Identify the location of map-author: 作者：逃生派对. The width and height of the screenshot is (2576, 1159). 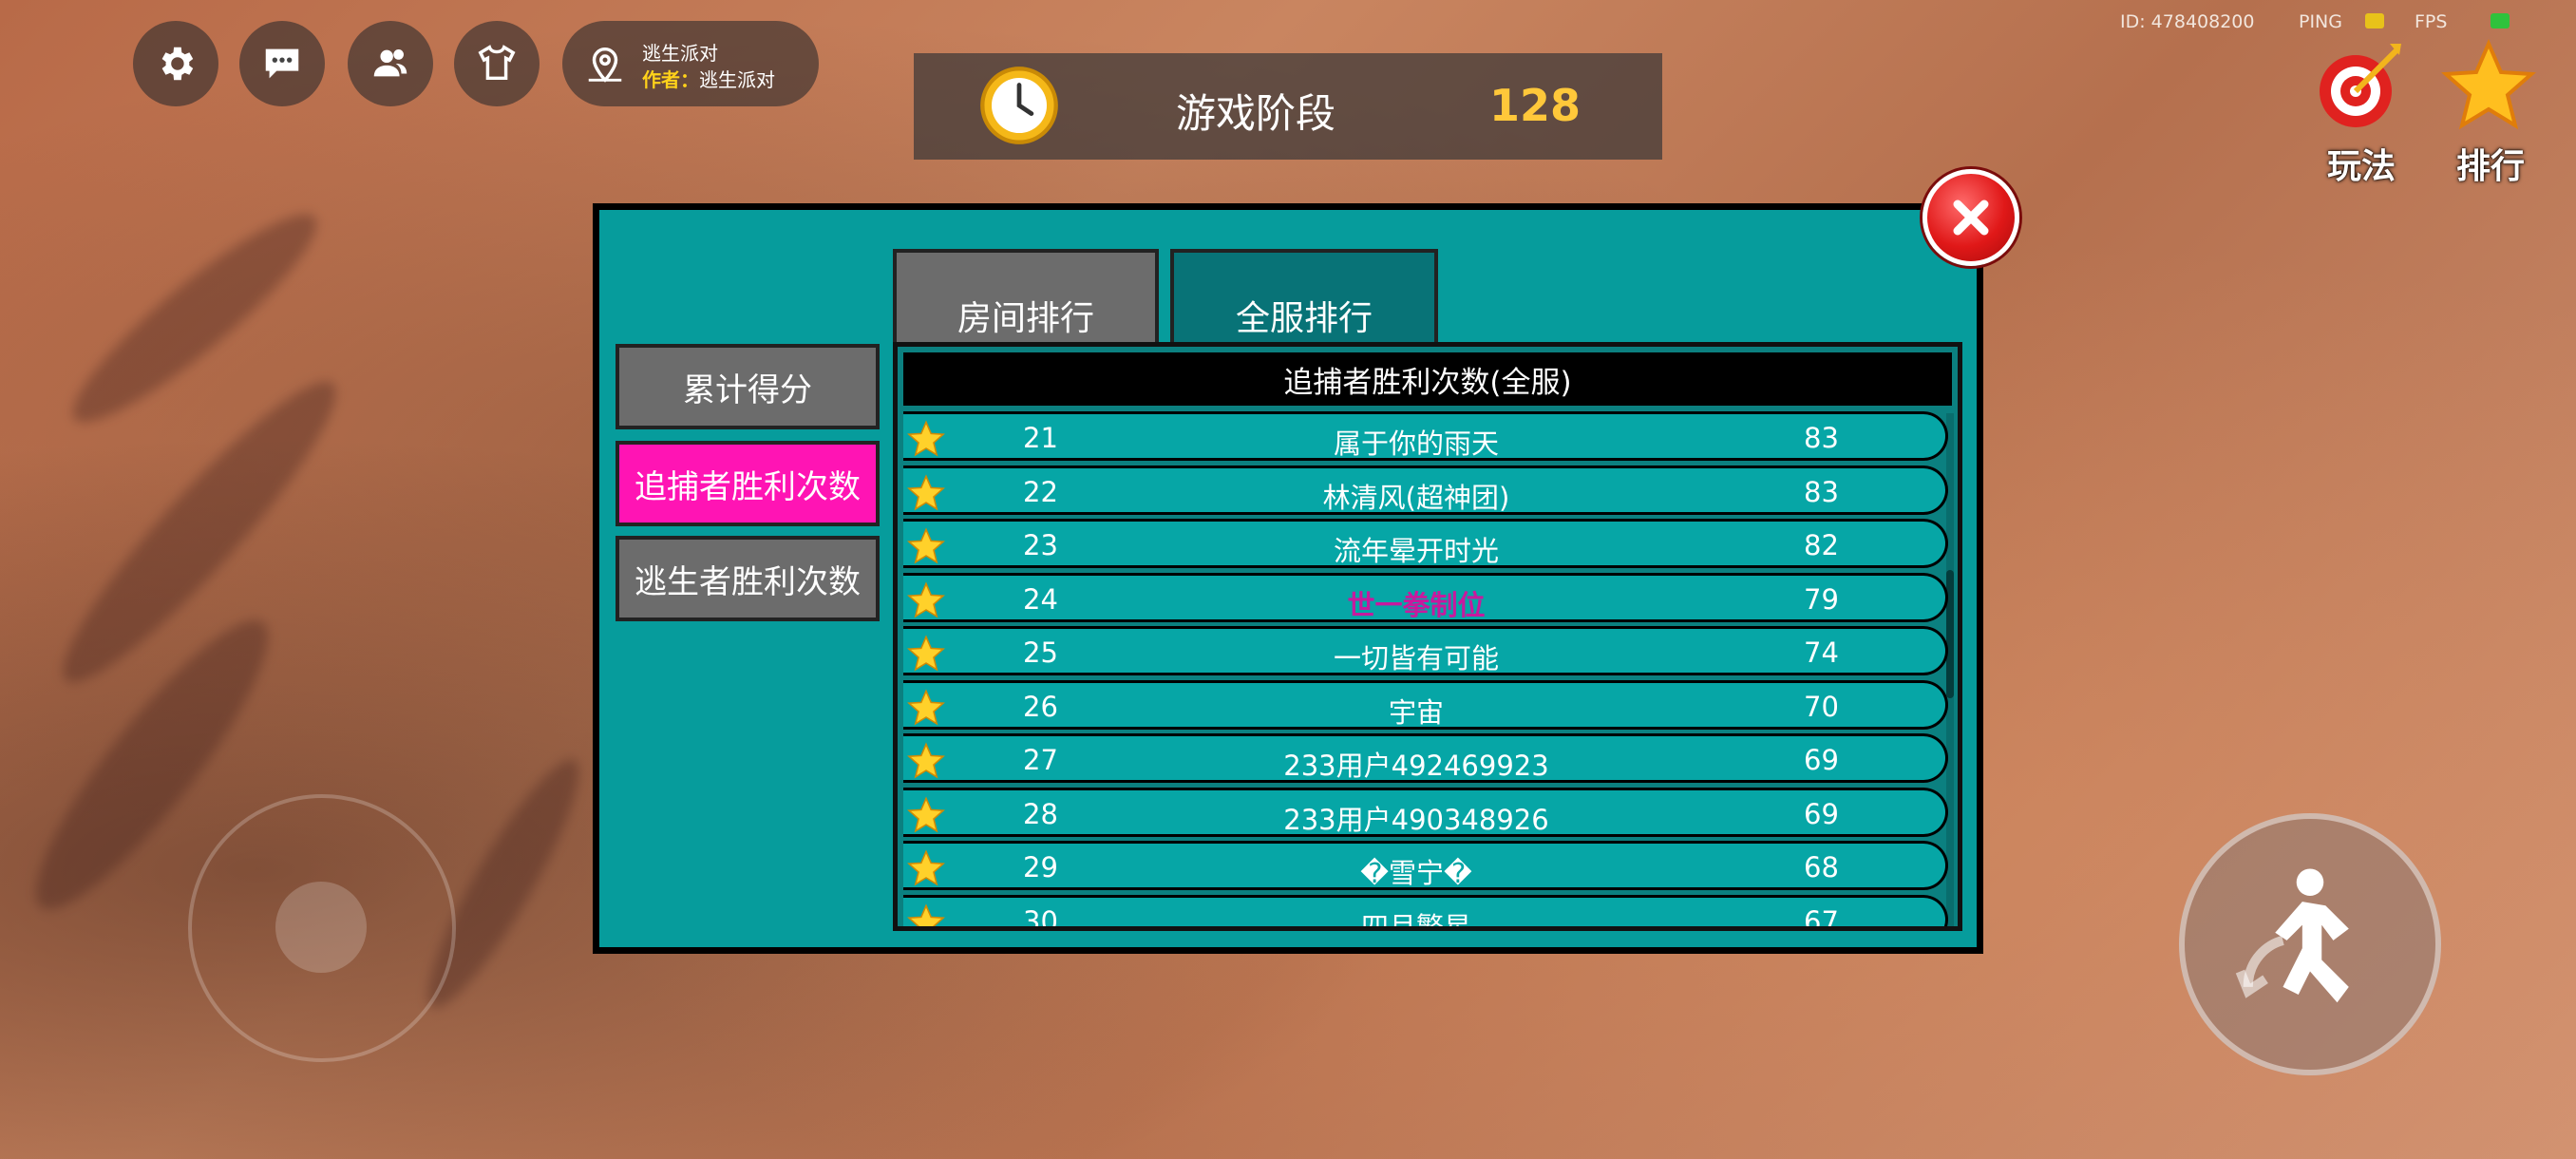
(708, 78).